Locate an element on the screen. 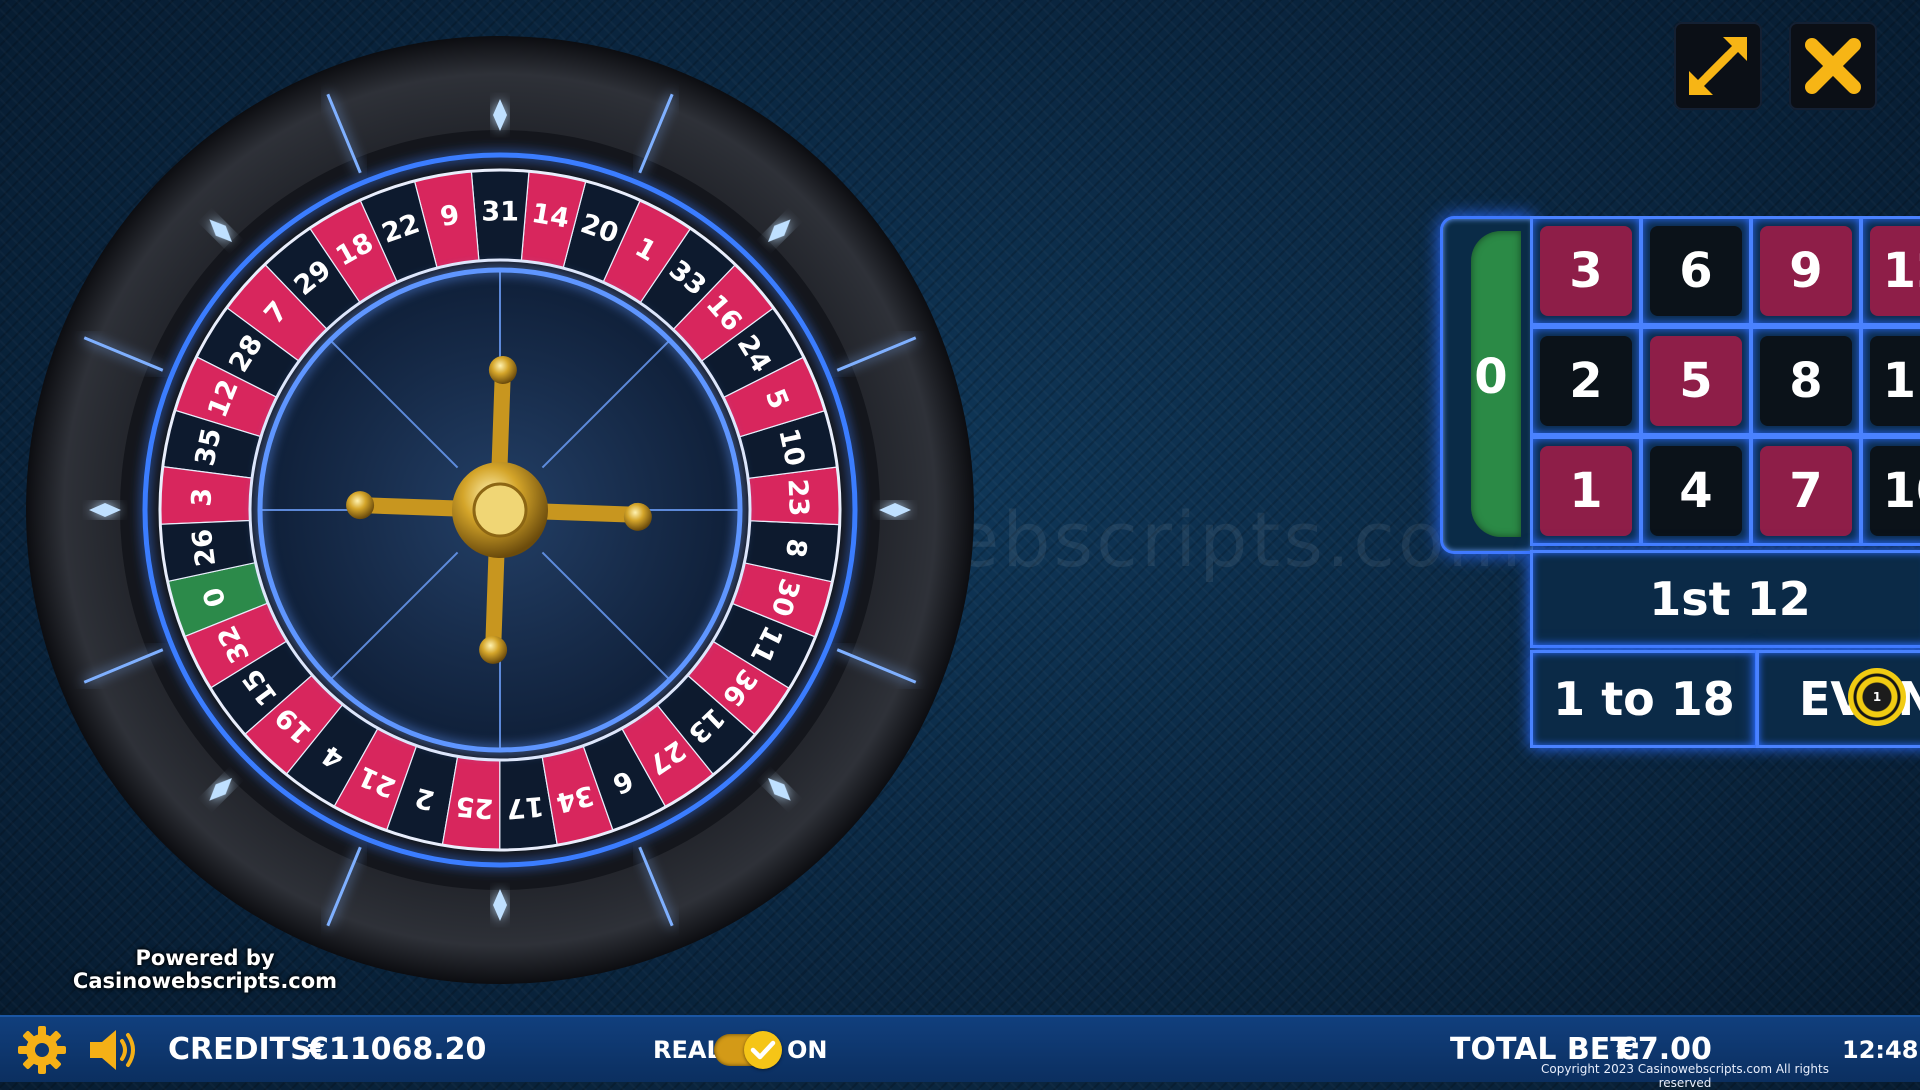  bet-number-6: 6 is located at coordinates (1696, 271).